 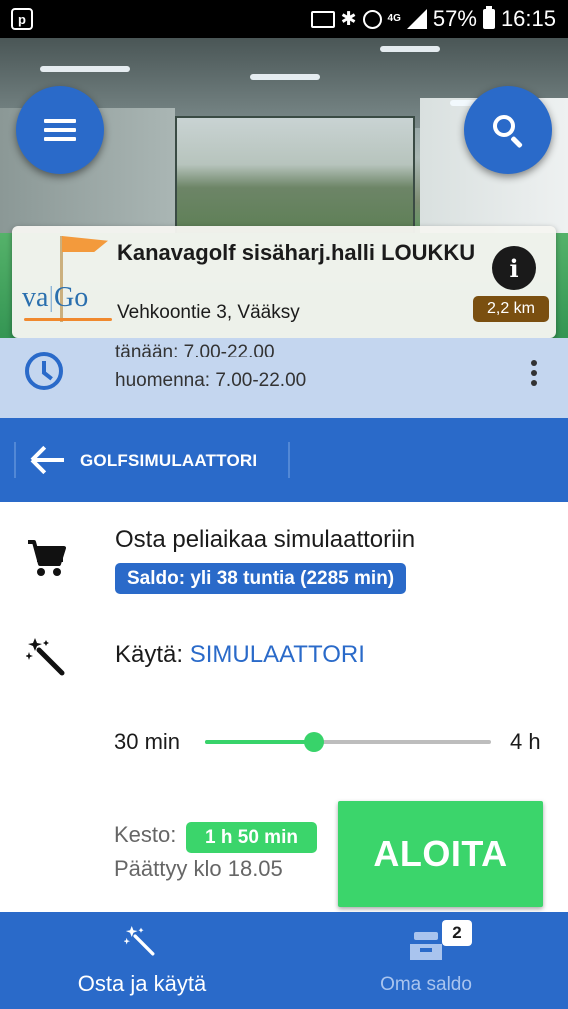 What do you see at coordinates (511, 309) in the screenshot?
I see `distance-badge: 2,2 km` at bounding box center [511, 309].